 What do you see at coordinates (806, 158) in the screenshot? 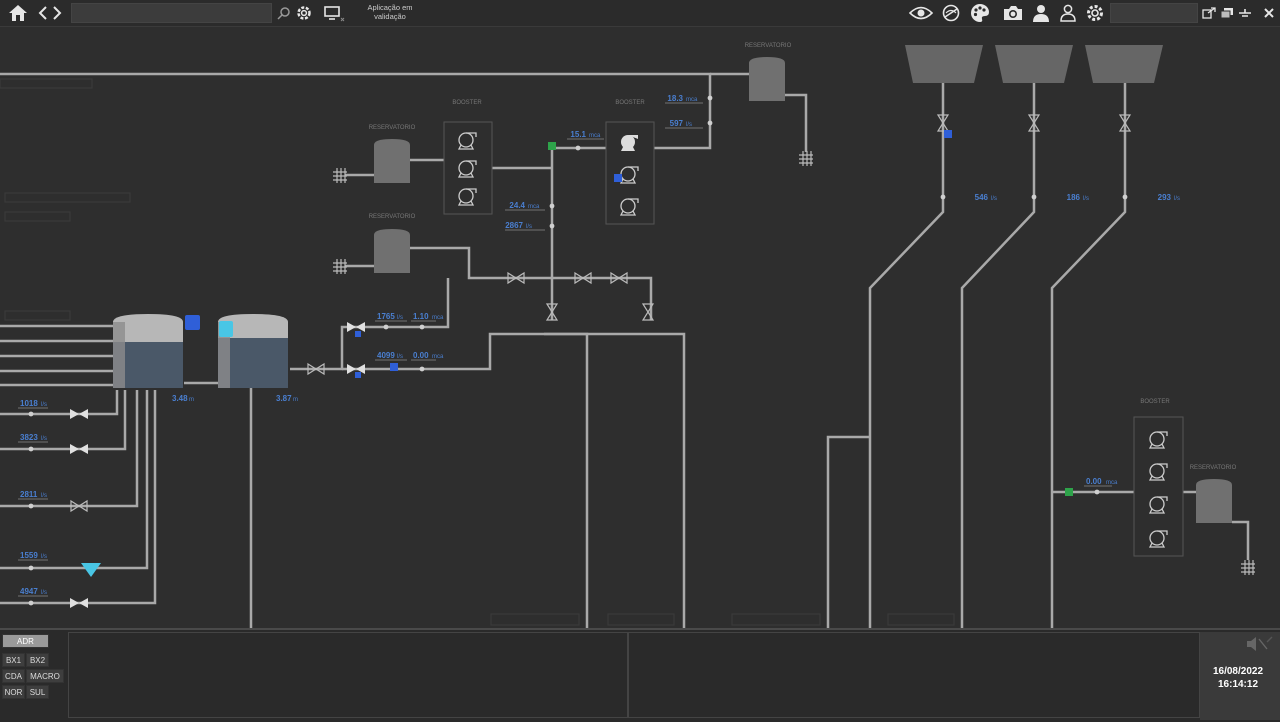
I see `outlet-grid-top` at bounding box center [806, 158].